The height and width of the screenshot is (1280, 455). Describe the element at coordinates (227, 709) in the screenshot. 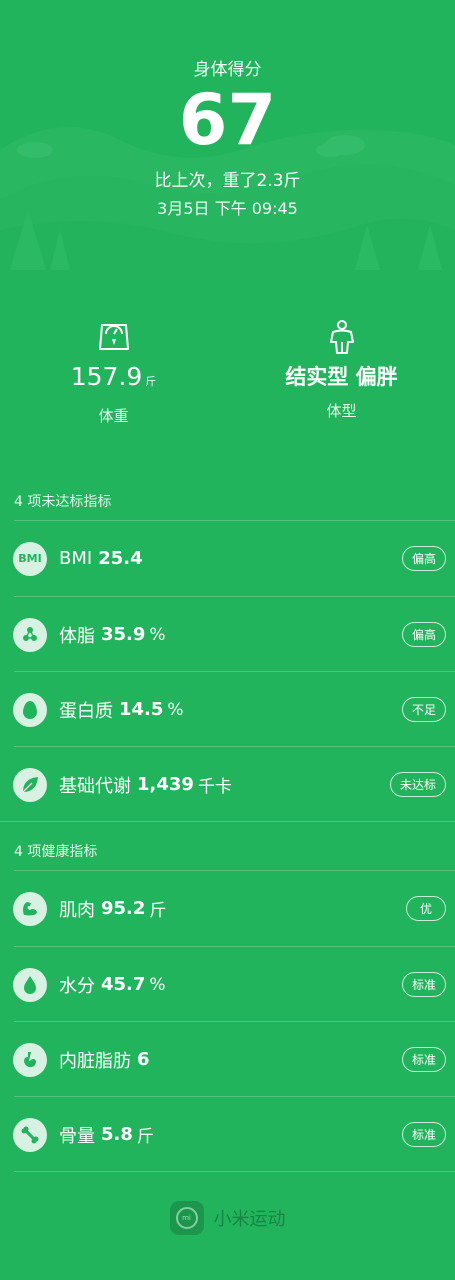

I see `metric-row-protein: 蛋白质 14.5 % 不足` at that location.